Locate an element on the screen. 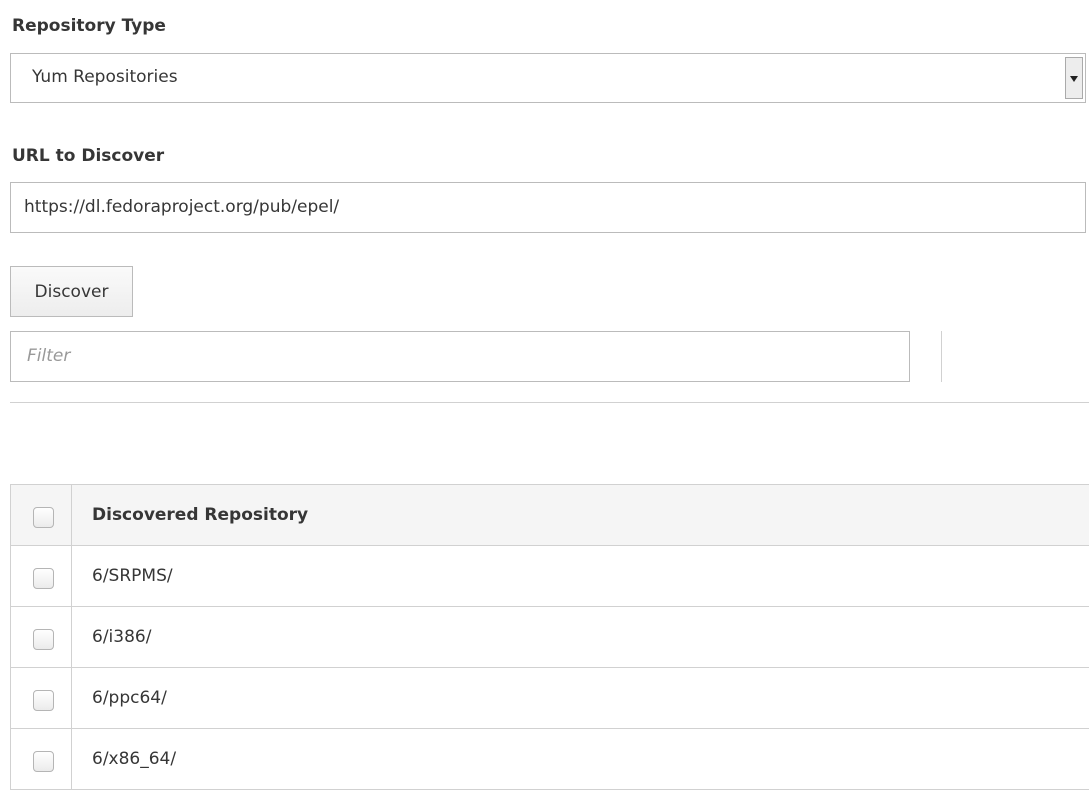 The width and height of the screenshot is (1089, 790). url-to-discover-label: URL to Discover is located at coordinates (88, 156).